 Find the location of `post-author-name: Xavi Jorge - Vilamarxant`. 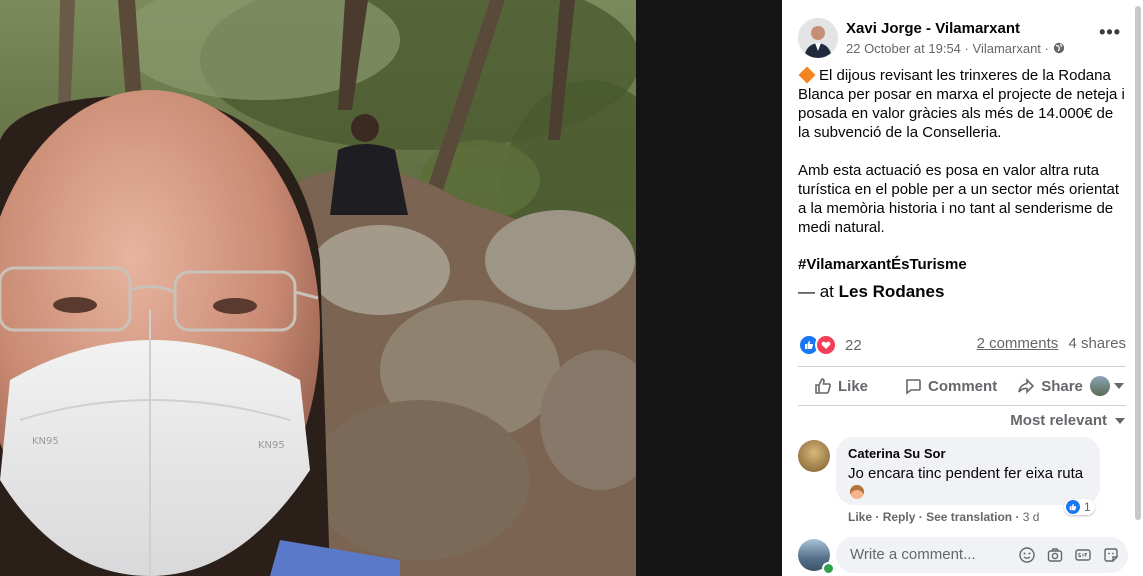

post-author-name: Xavi Jorge - Vilamarxant is located at coordinates (933, 28).